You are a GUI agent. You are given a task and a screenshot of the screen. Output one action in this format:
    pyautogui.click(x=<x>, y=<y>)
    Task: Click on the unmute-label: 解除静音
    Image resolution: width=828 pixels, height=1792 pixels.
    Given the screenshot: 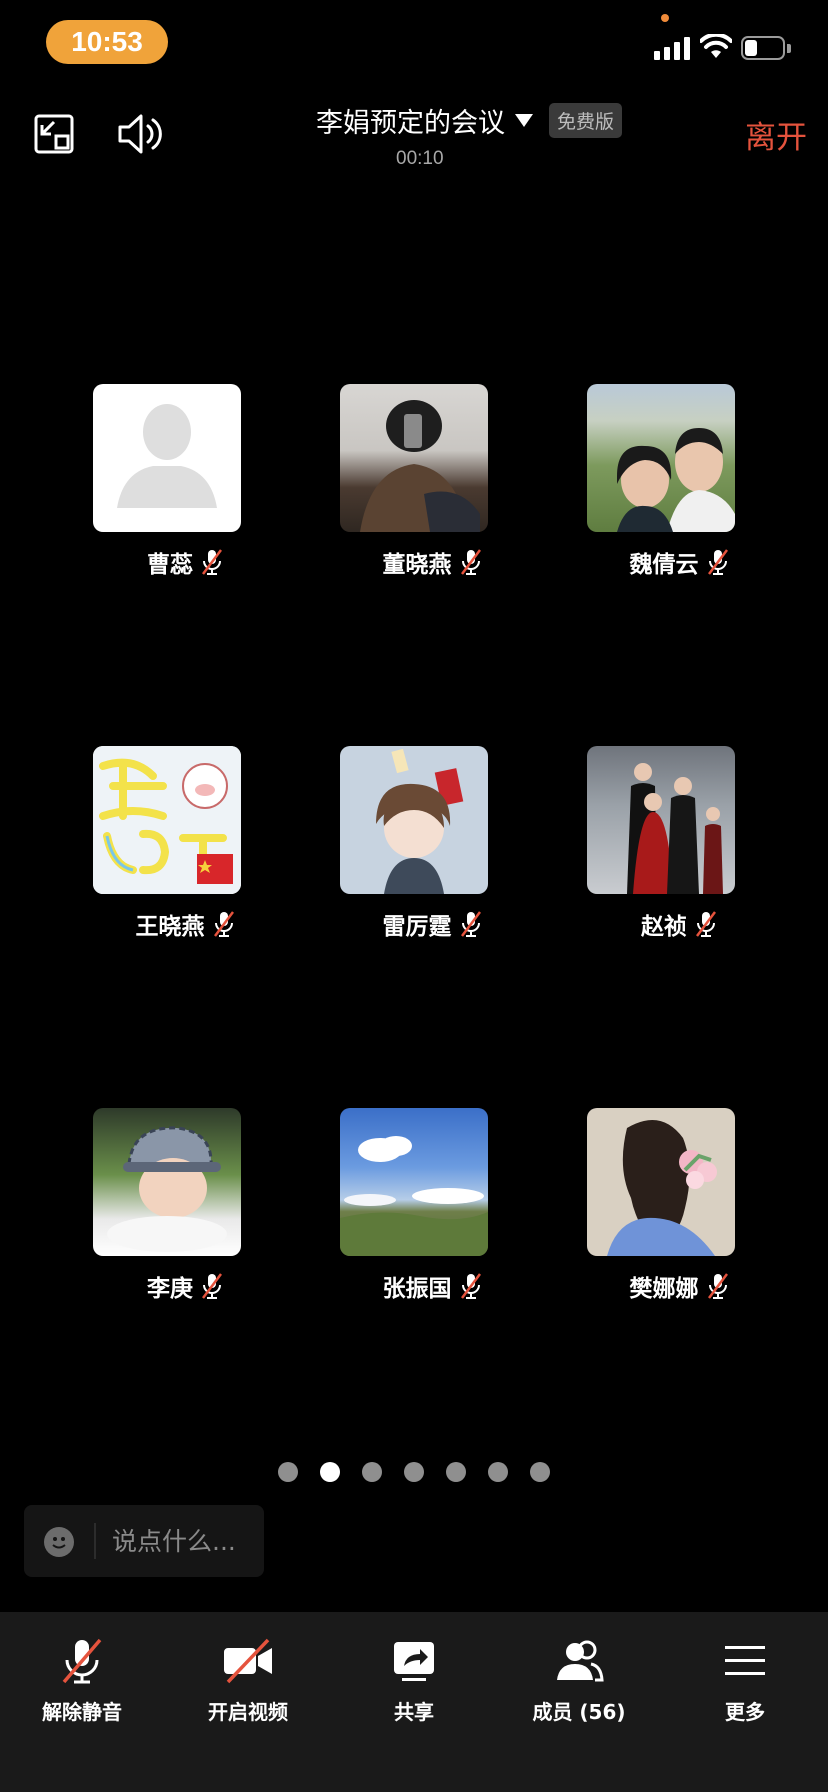 What is the action you would take?
    pyautogui.click(x=82, y=1712)
    